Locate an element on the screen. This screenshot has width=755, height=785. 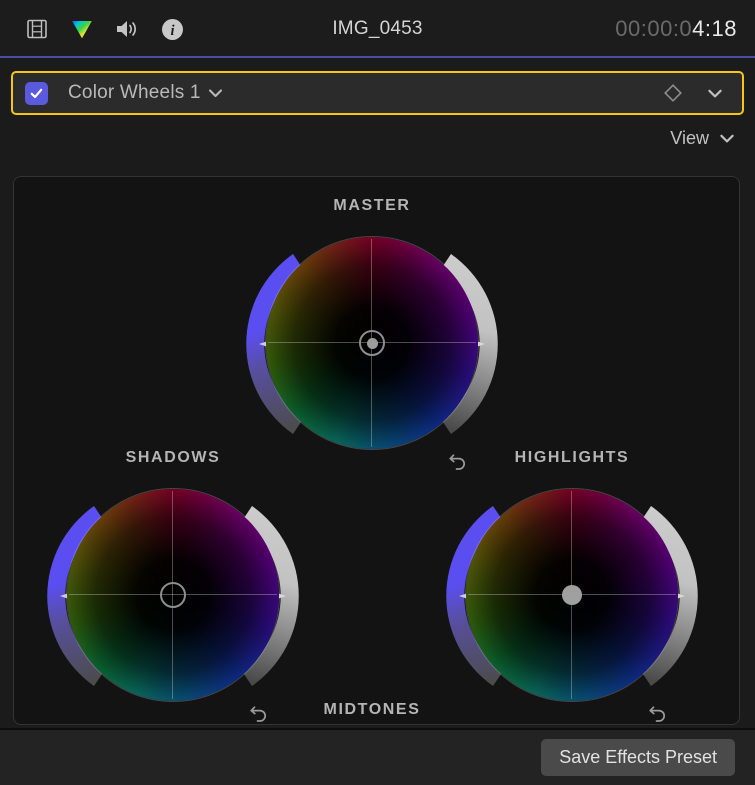
wheel-group-highlights: HIGHLIGHTS is located at coordinates (572, 586).